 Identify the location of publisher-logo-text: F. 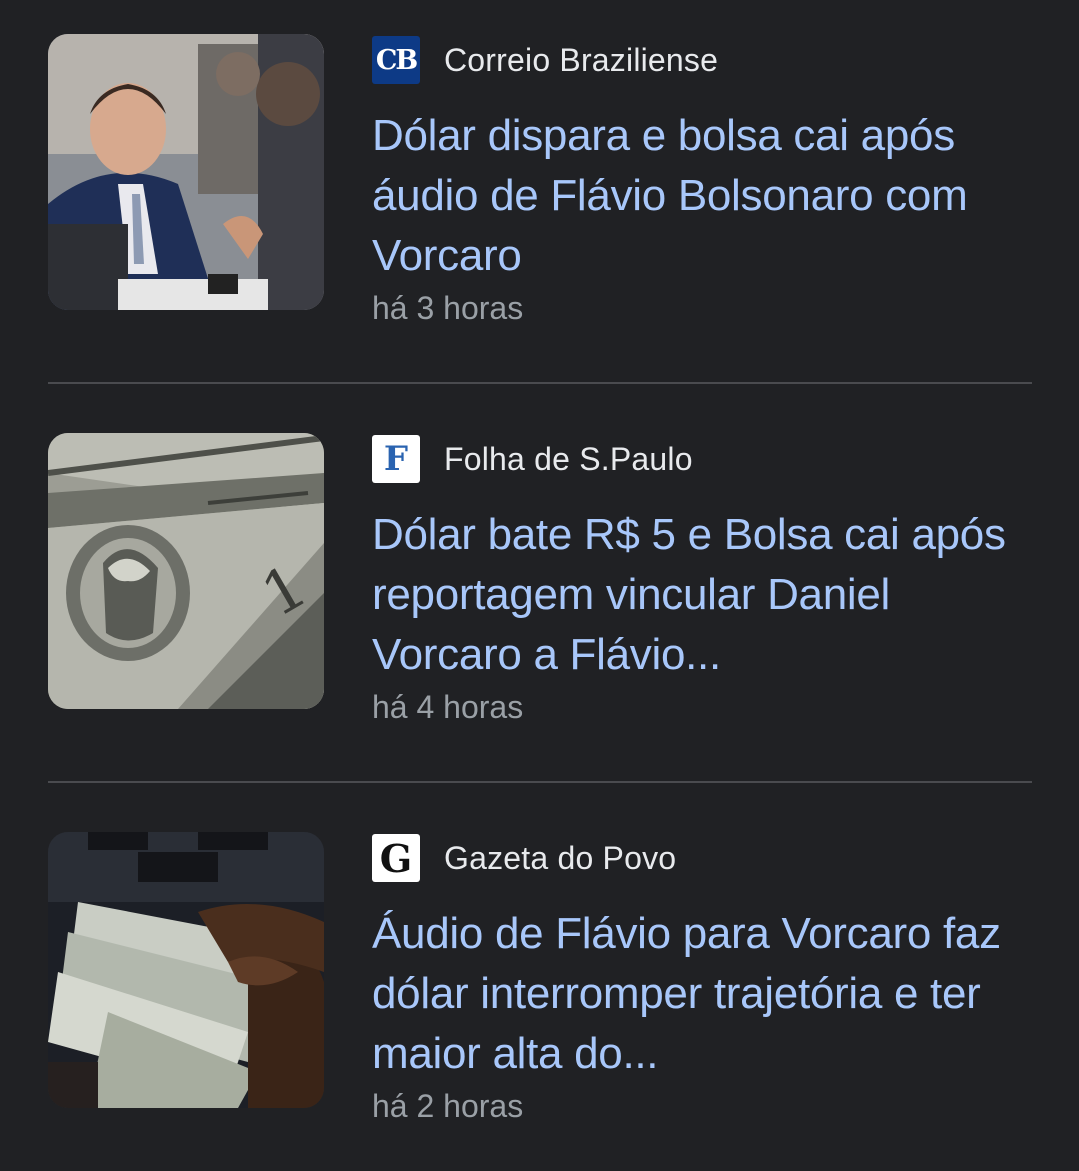
(396, 459).